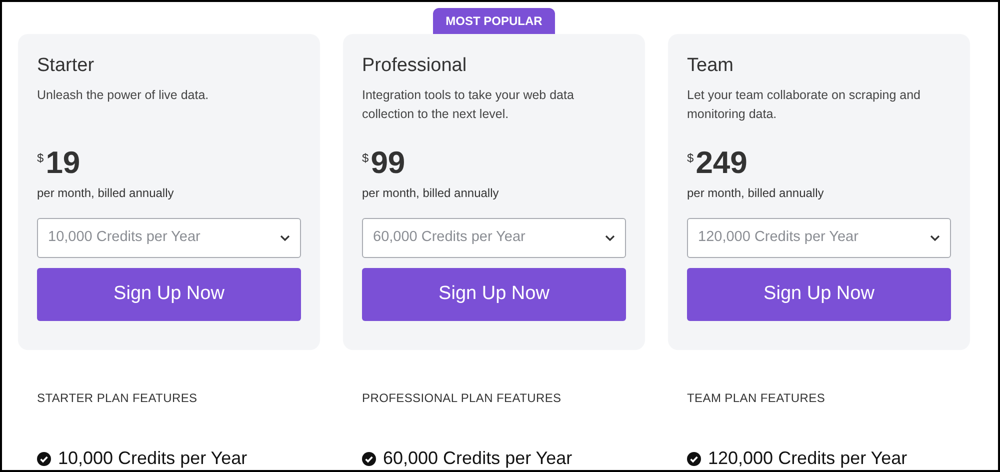 The image size is (1000, 472). What do you see at coordinates (153, 458) in the screenshot?
I see `feature-item: 10,000 Credits per Year` at bounding box center [153, 458].